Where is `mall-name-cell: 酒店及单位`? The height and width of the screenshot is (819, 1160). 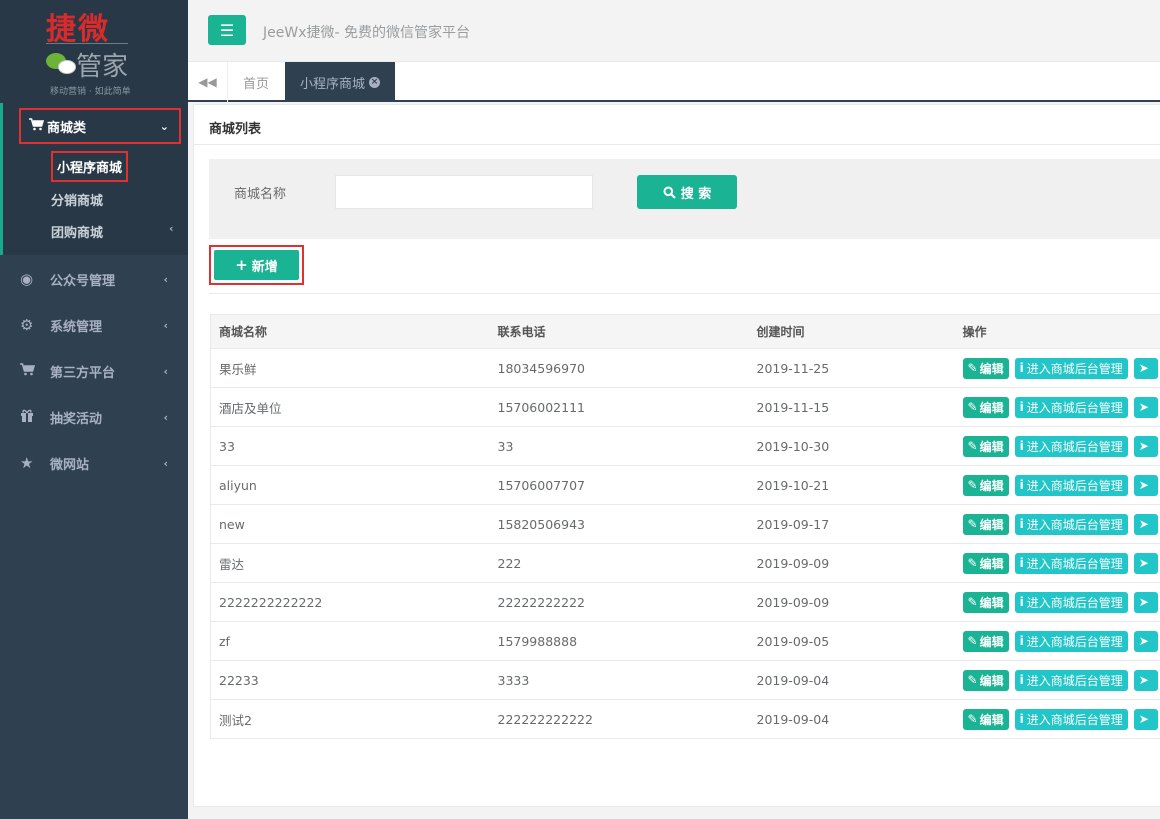 mall-name-cell: 酒店及单位 is located at coordinates (350, 407).